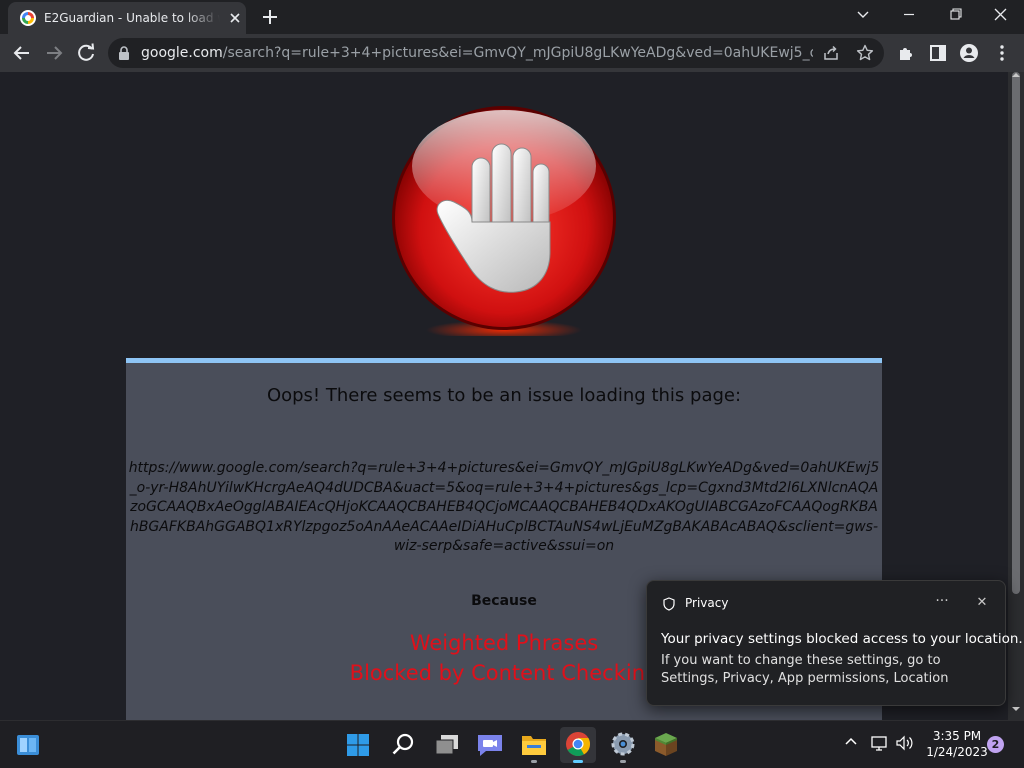 Image resolution: width=1024 pixels, height=768 pixels. I want to click on show-hidden-icons-chevron-icon, so click(851, 742).